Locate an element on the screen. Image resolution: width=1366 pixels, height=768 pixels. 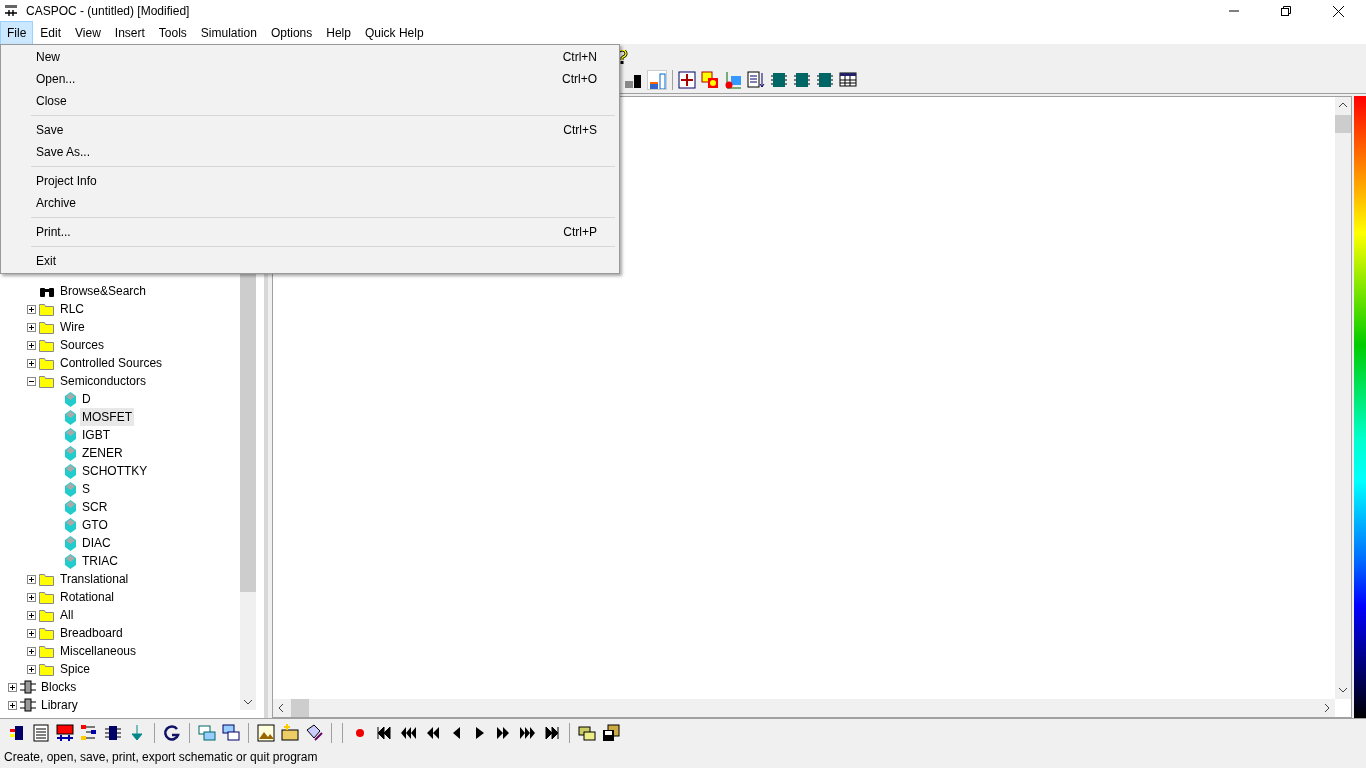
tree-item: Spice is located at coordinates (75, 669).